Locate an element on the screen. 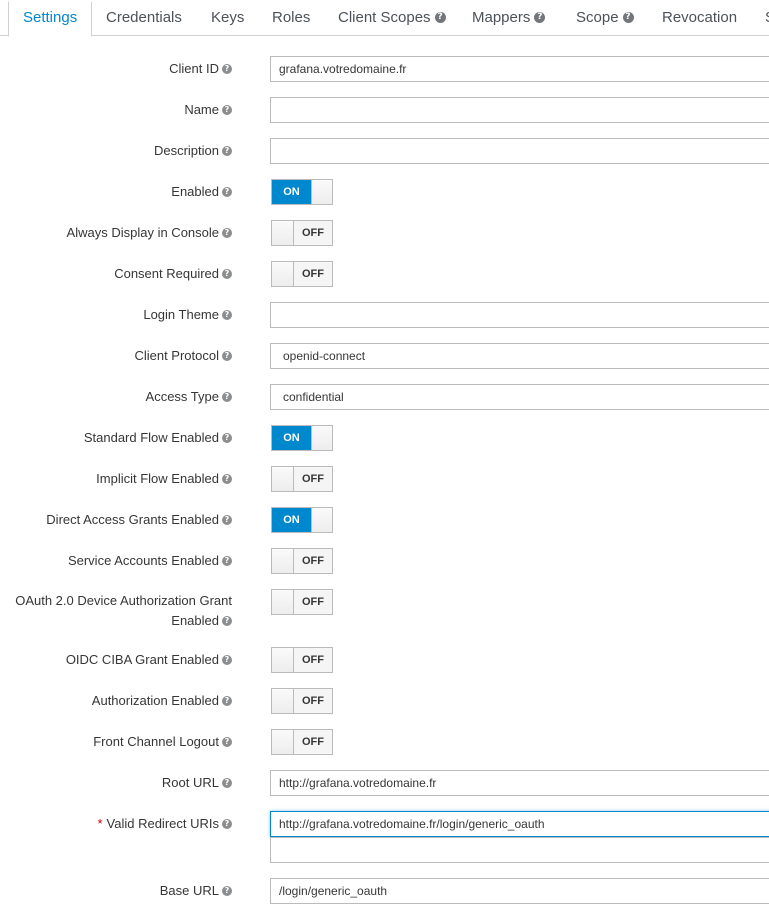 The height and width of the screenshot is (917, 769). standard-flow-toggle: ON is located at coordinates (302, 438).